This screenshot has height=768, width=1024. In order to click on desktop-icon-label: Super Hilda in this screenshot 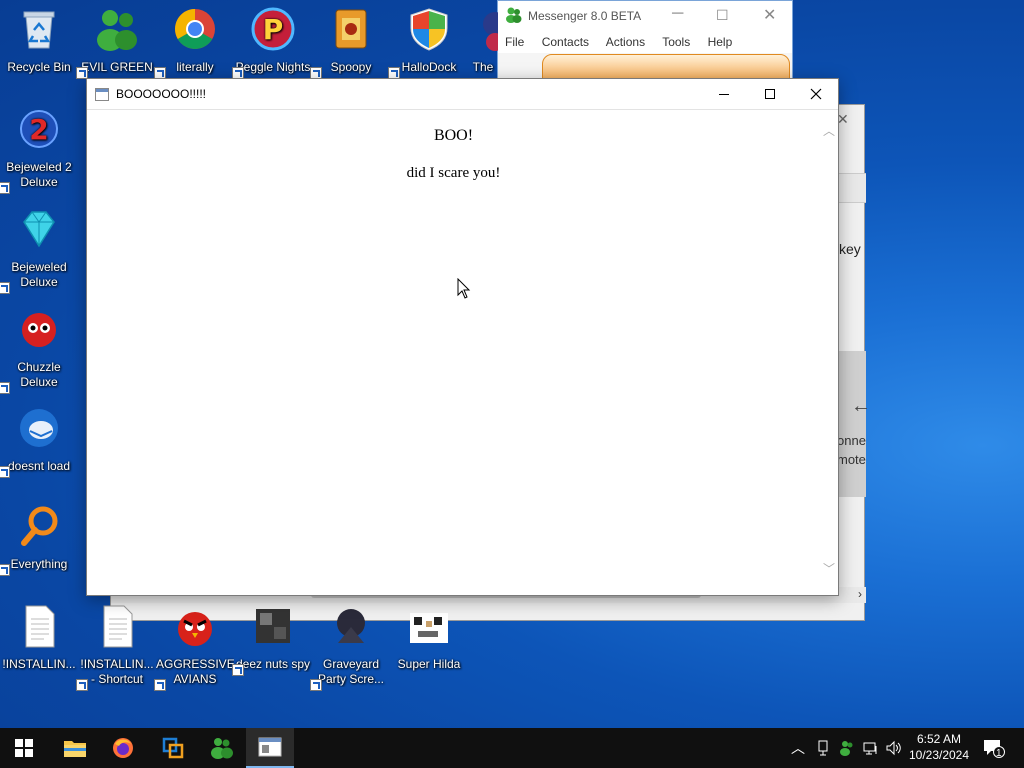, I will do `click(429, 664)`.